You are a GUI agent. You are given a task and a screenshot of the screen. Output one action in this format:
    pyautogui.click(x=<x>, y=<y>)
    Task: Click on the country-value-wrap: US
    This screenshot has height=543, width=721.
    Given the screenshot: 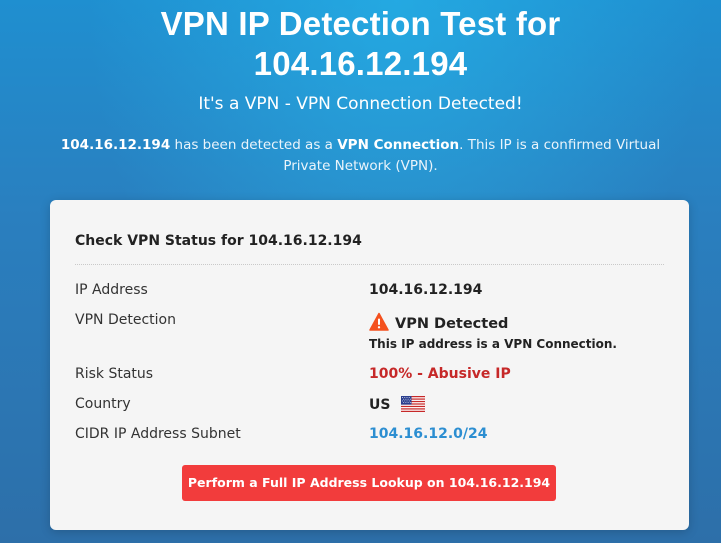 What is the action you would take?
    pyautogui.click(x=397, y=404)
    